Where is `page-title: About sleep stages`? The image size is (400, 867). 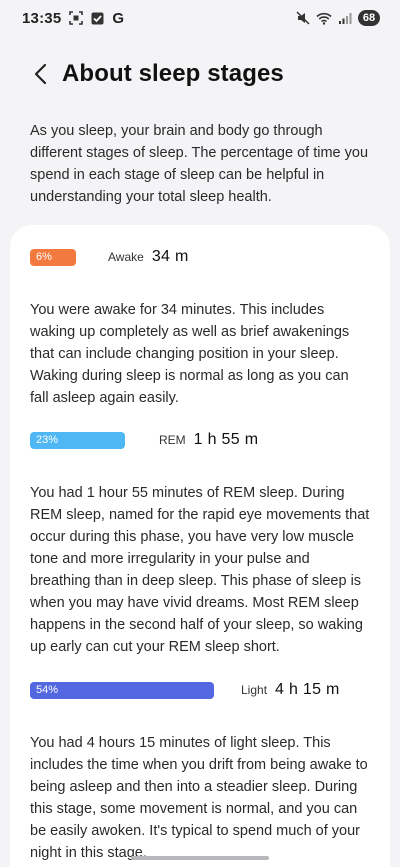 page-title: About sleep stages is located at coordinates (173, 73).